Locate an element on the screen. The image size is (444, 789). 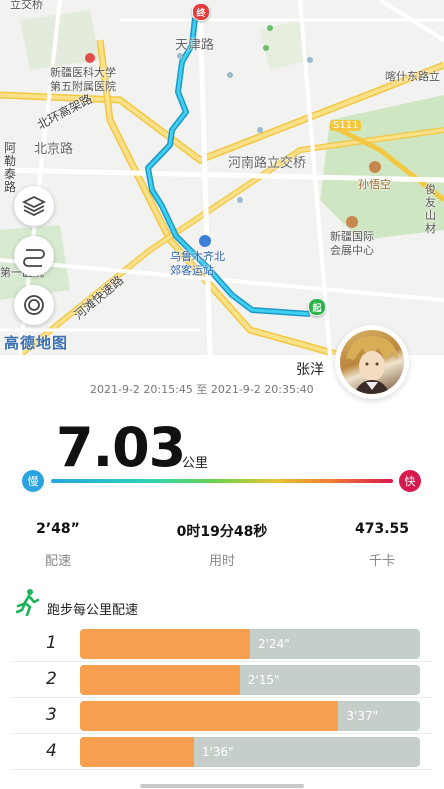
split-track: 2'15" is located at coordinates (250, 680).